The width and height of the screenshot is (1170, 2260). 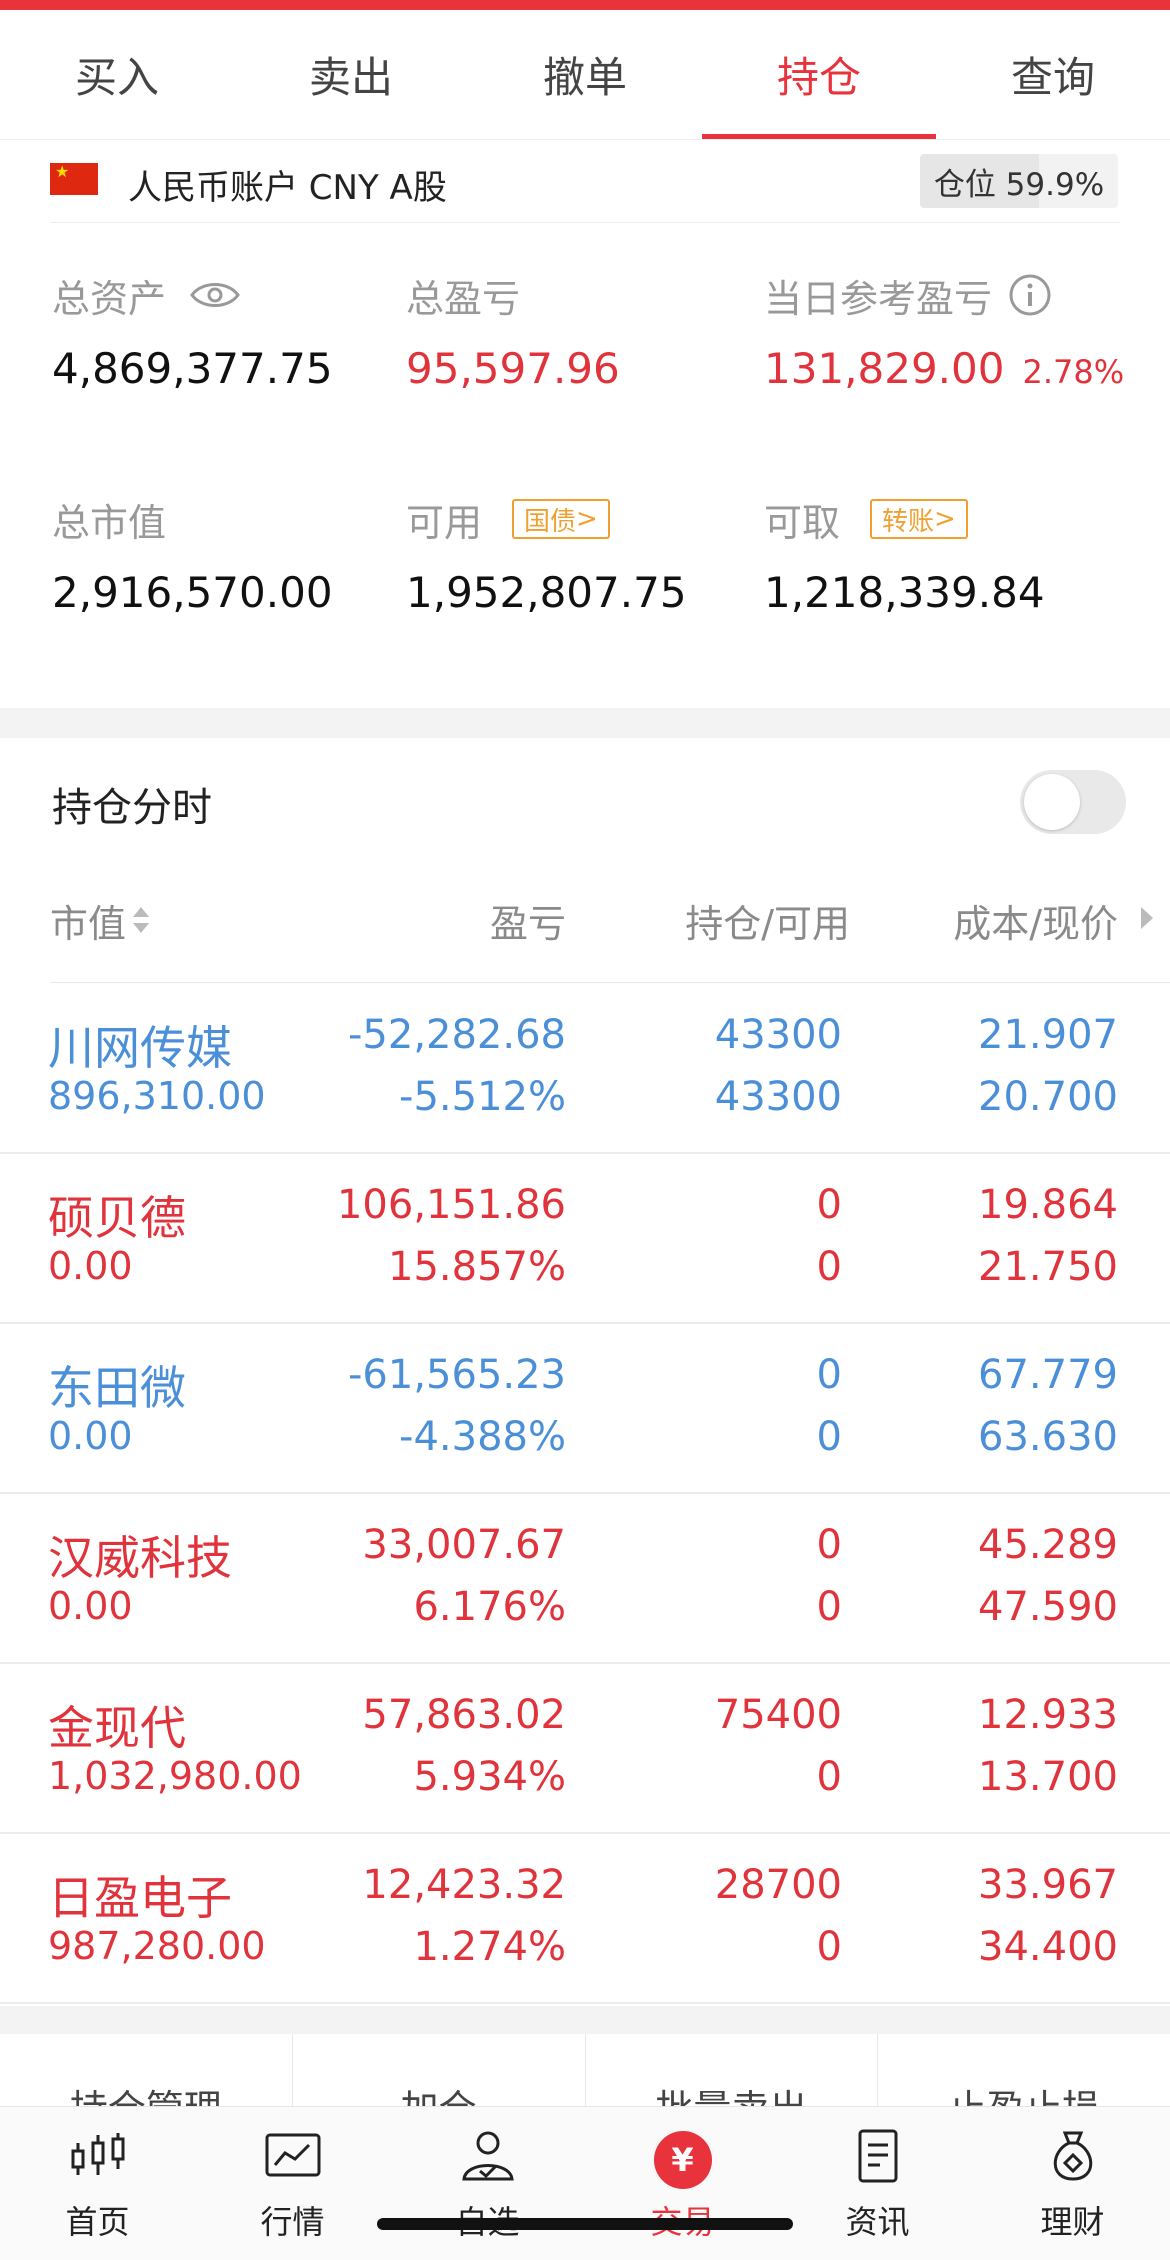 What do you see at coordinates (487, 2156) in the screenshot?
I see `user-check-icon` at bounding box center [487, 2156].